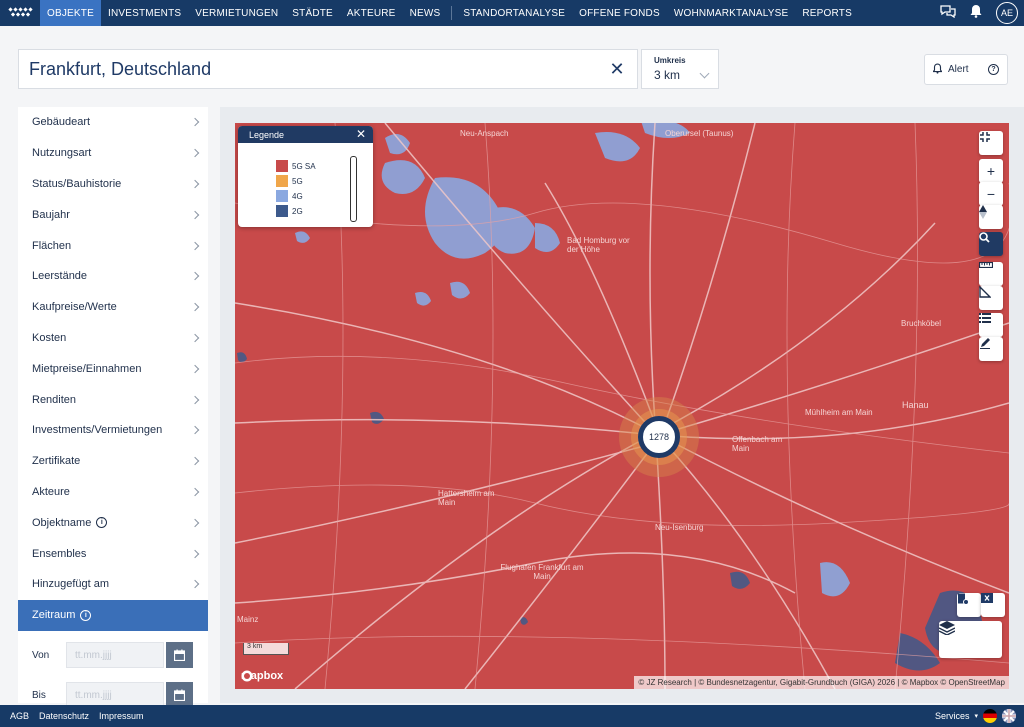  What do you see at coordinates (686, 75) in the screenshot?
I see `radius-value: 3 km` at bounding box center [686, 75].